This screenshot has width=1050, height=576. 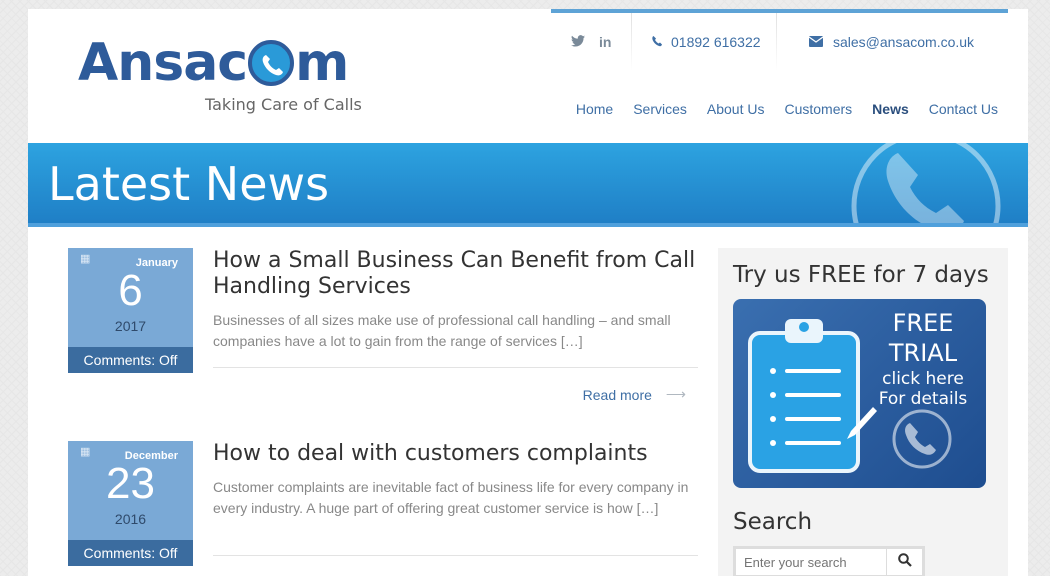 I want to click on phone-icon, so click(x=657, y=42).